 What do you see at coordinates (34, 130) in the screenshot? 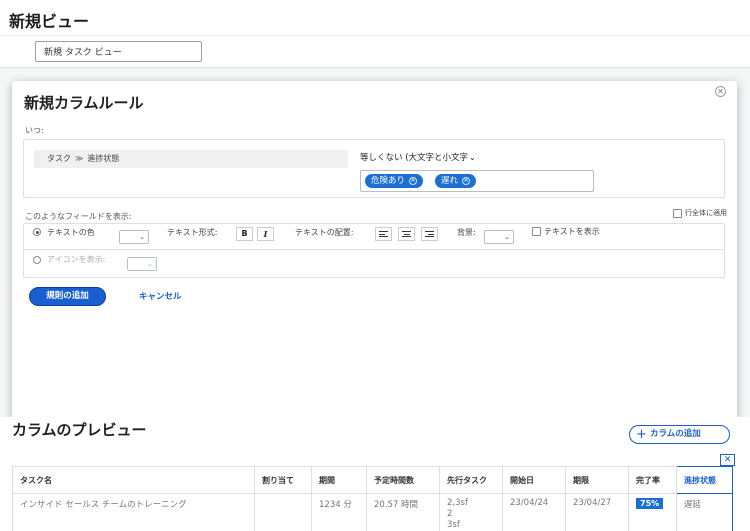
I see `when-label: いつ:` at bounding box center [34, 130].